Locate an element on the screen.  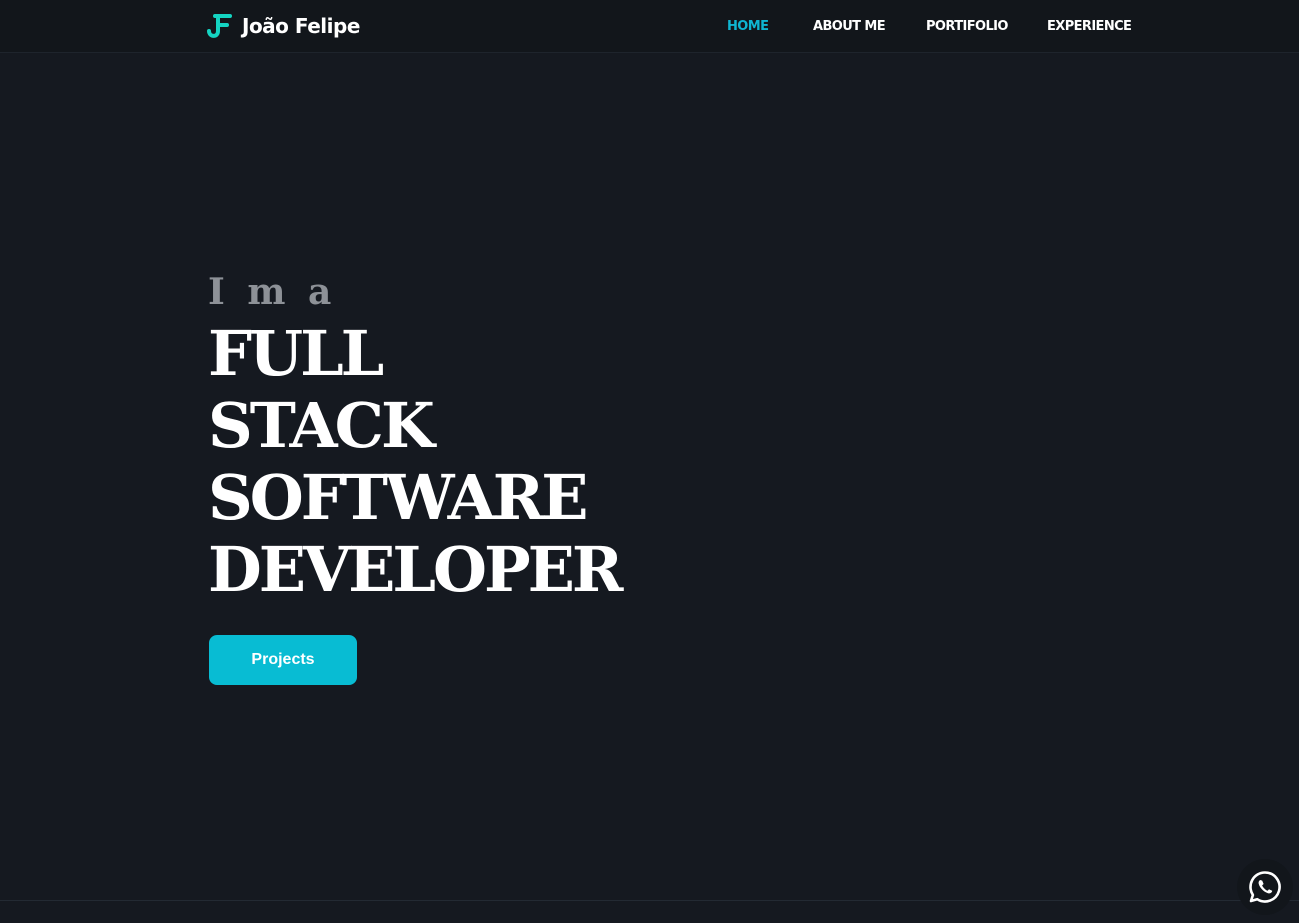
nav-experience-link: EXPERIENCE is located at coordinates (1089, 26).